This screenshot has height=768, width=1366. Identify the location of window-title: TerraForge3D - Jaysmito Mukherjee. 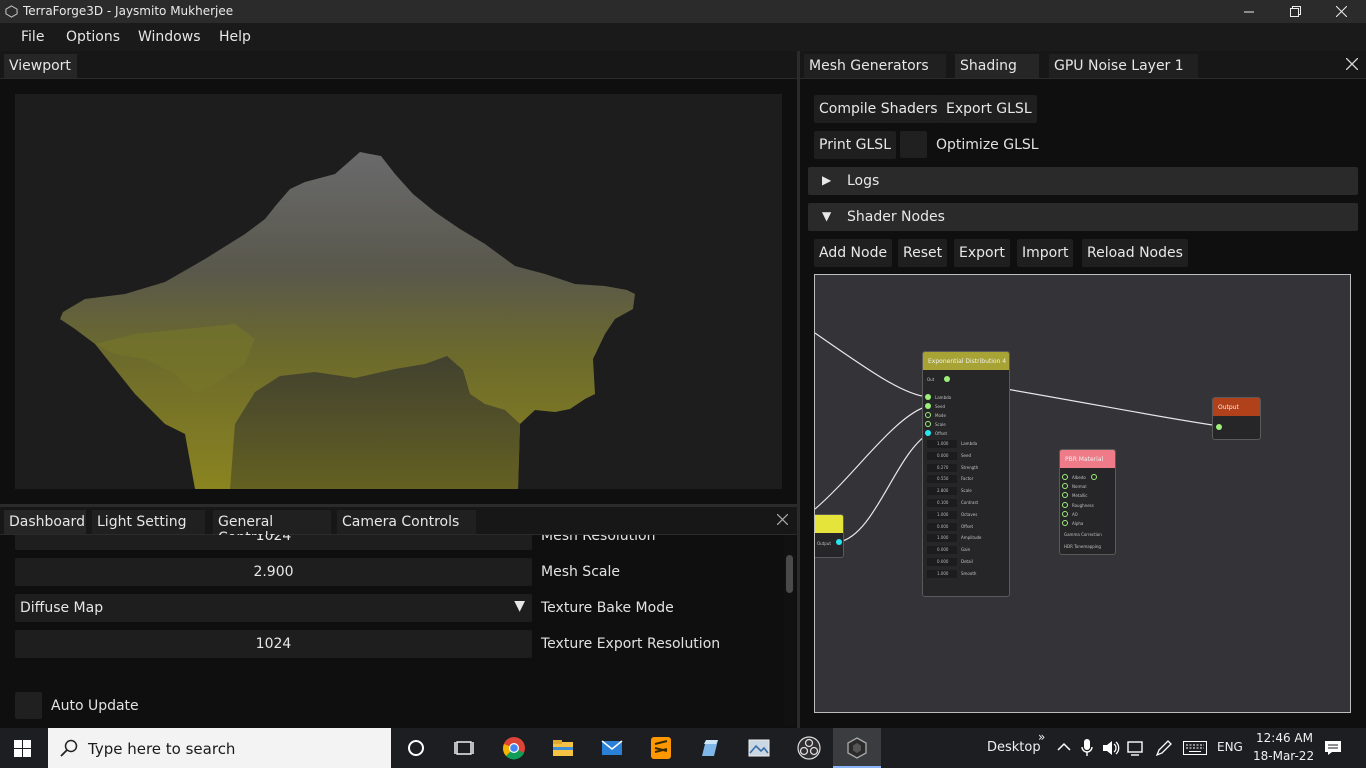
(128, 11).